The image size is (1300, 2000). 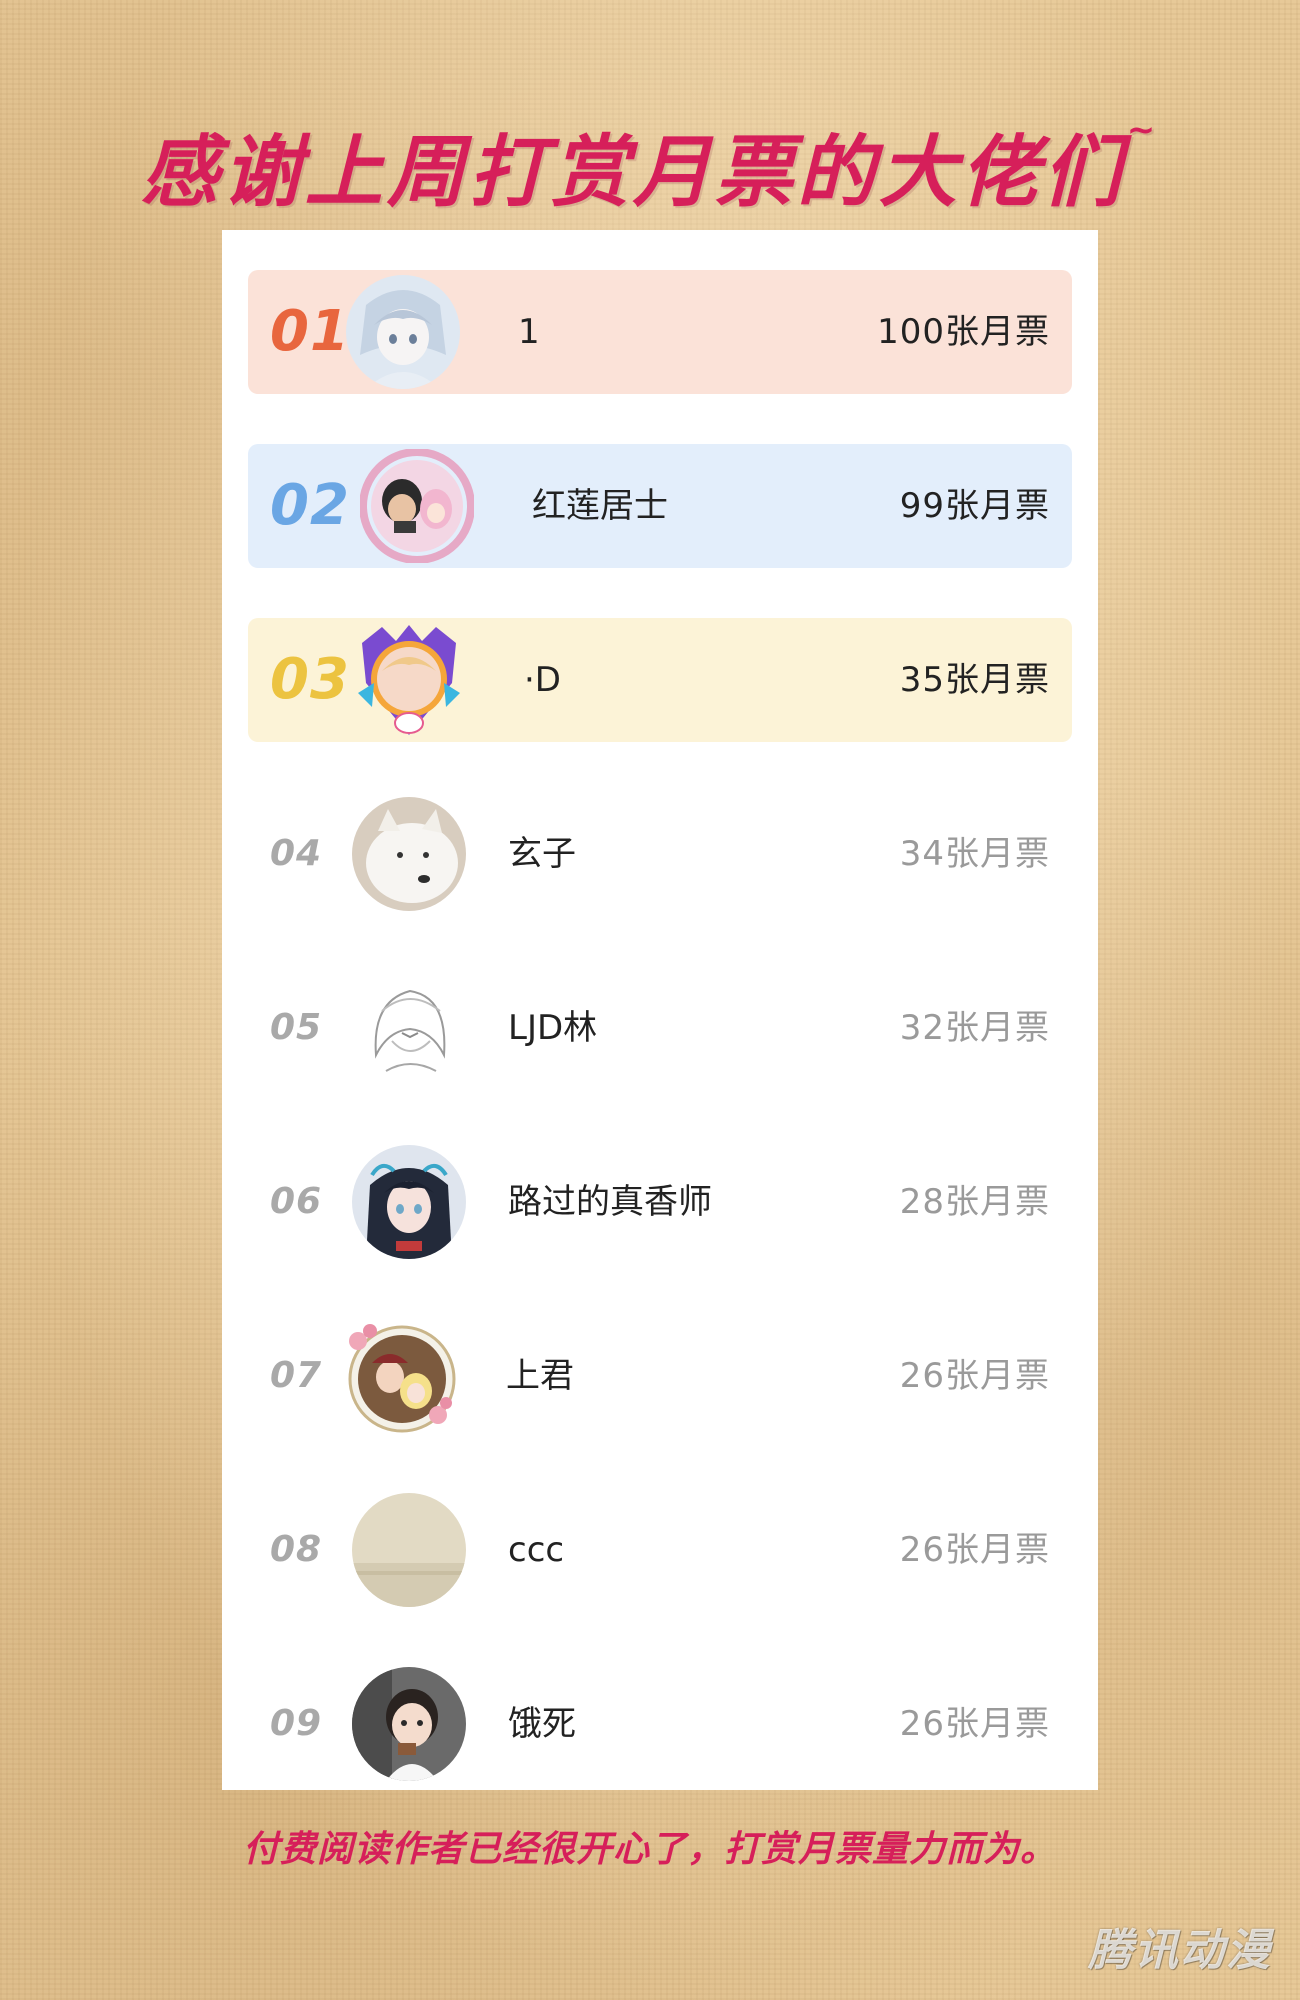 I want to click on footer-note: 付费阅读作者已经很开心了，打赏月票量力而为。, so click(x=649, y=1849).